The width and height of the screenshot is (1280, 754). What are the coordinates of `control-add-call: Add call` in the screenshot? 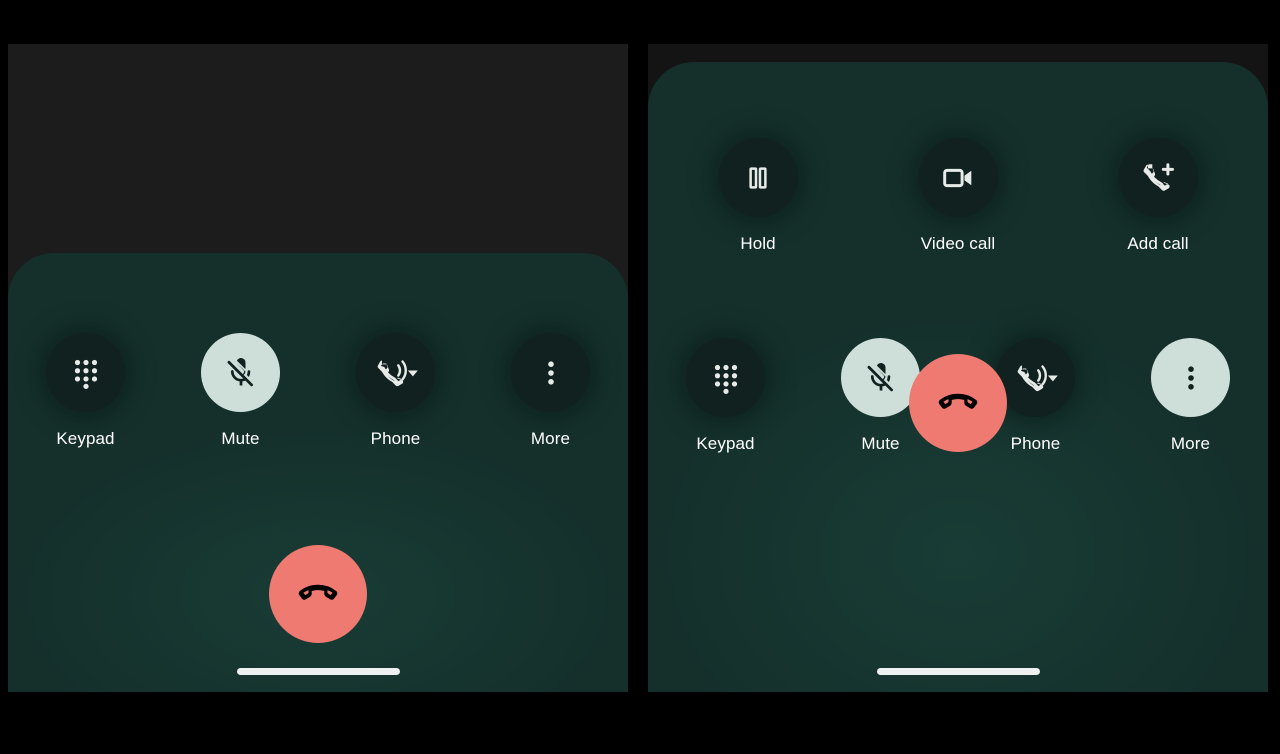 It's located at (1158, 196).